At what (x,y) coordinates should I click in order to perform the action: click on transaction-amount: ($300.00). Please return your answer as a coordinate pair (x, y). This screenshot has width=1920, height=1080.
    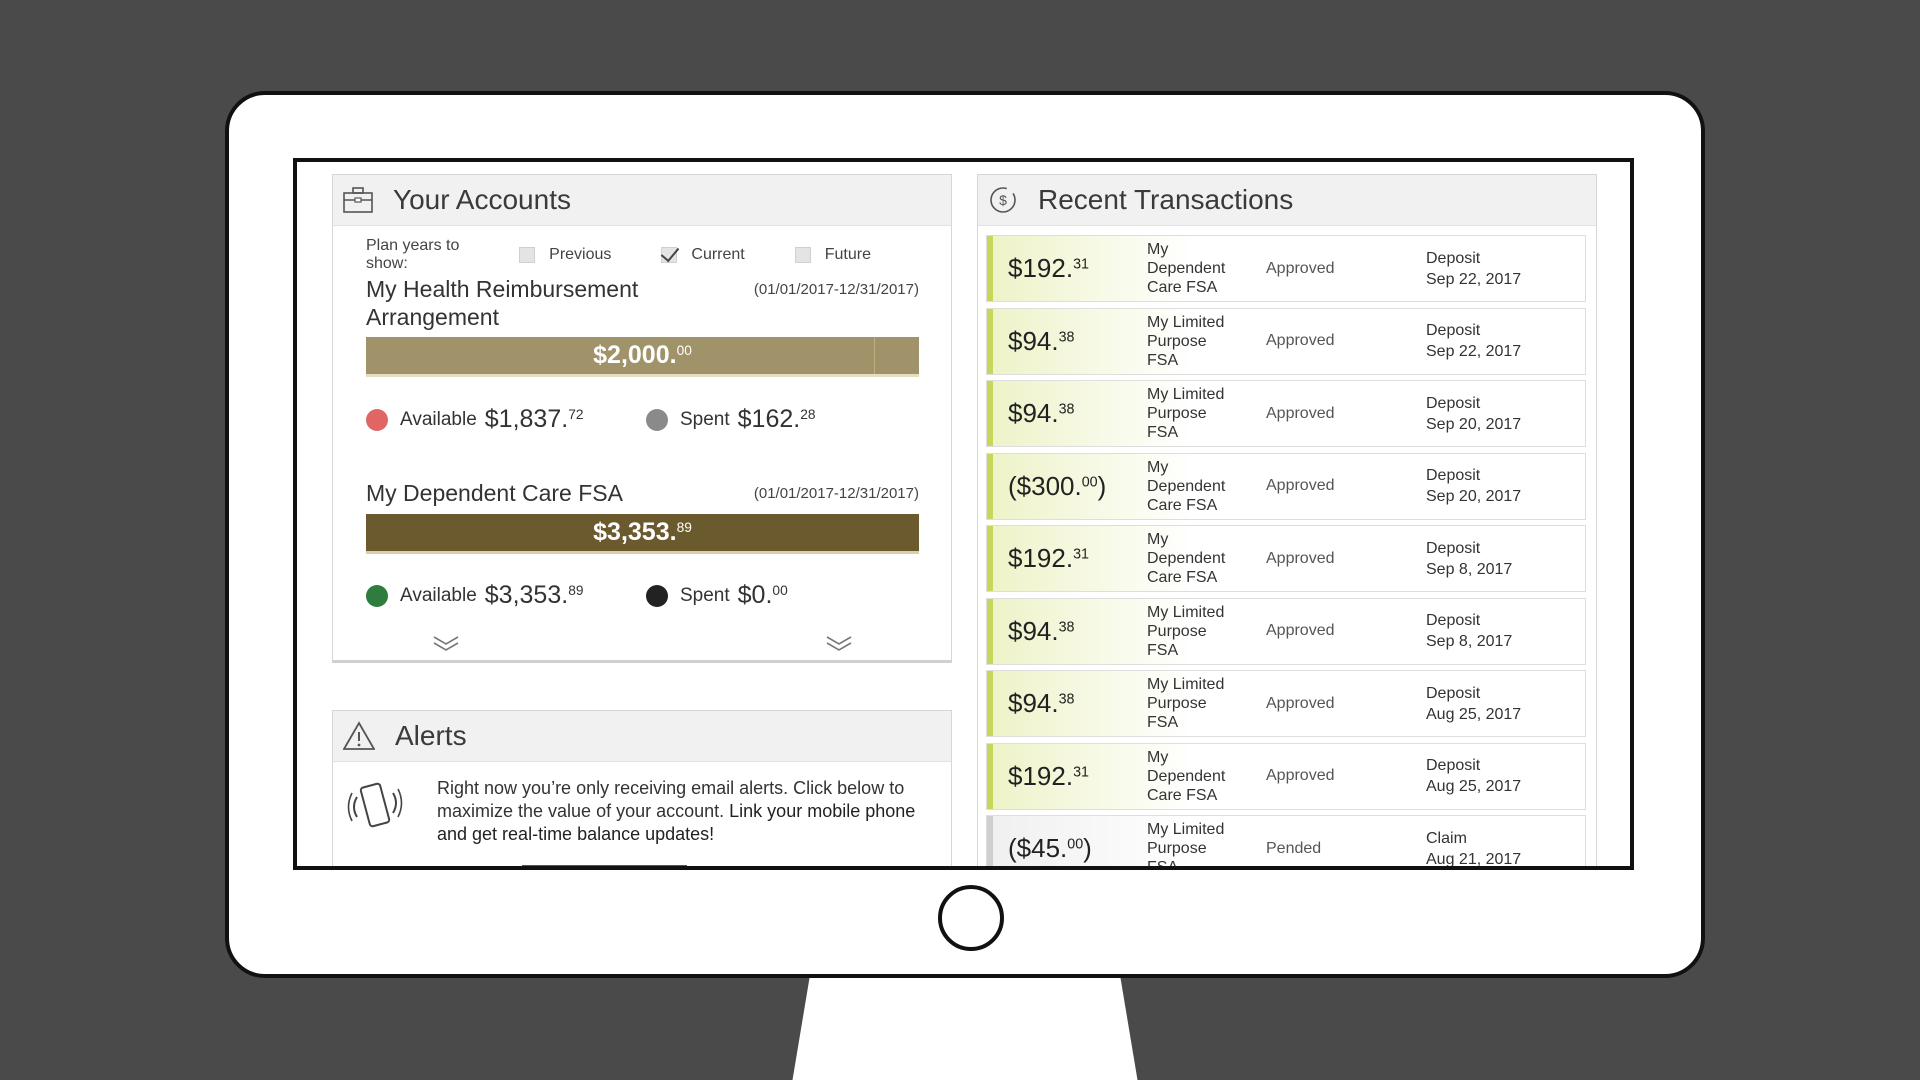
    Looking at the image, I should click on (1057, 485).